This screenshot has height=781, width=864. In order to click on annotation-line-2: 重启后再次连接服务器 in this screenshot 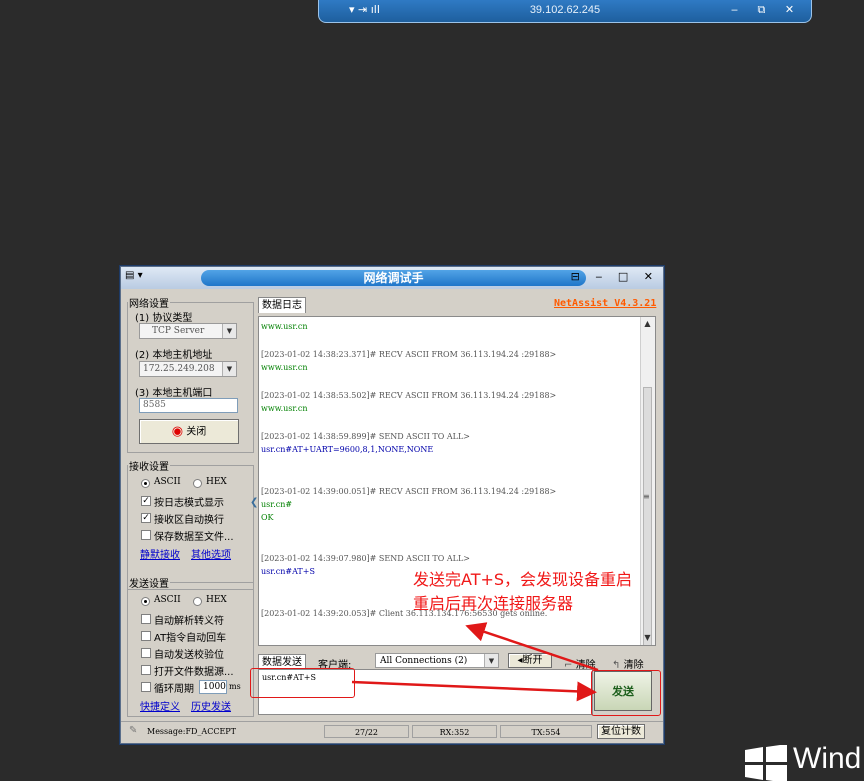, I will do `click(493, 603)`.